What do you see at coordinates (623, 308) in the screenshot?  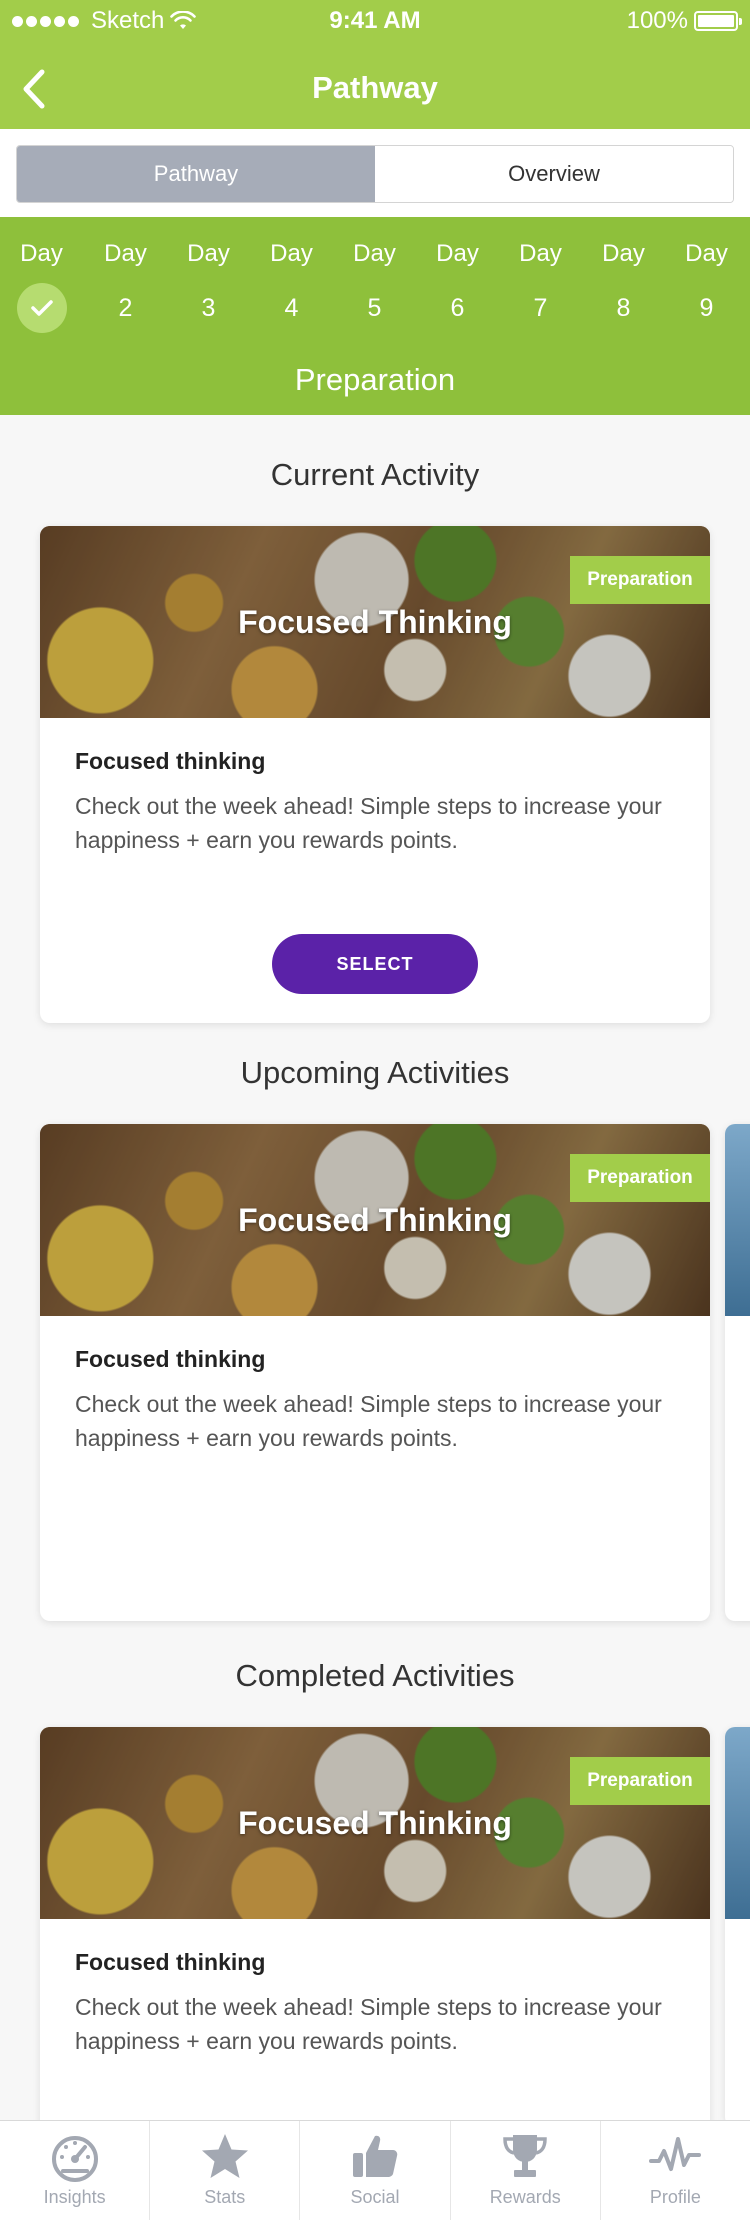 I see `day-number: 8` at bounding box center [623, 308].